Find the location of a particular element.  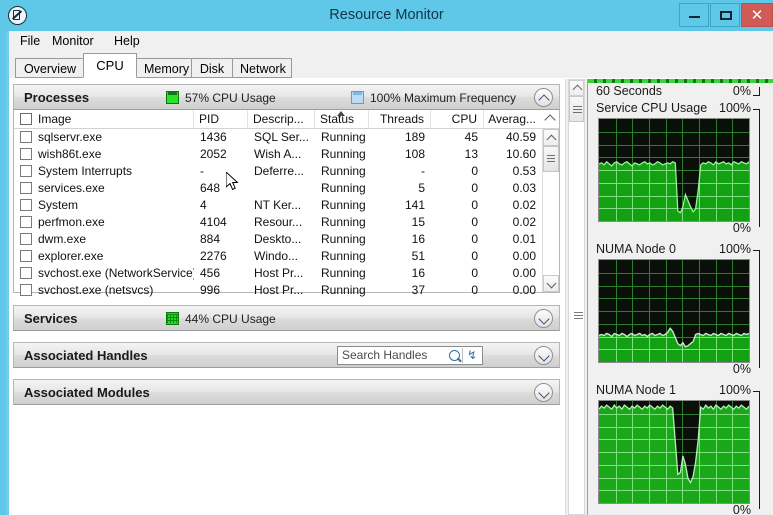

minimize-button is located at coordinates (694, 15).